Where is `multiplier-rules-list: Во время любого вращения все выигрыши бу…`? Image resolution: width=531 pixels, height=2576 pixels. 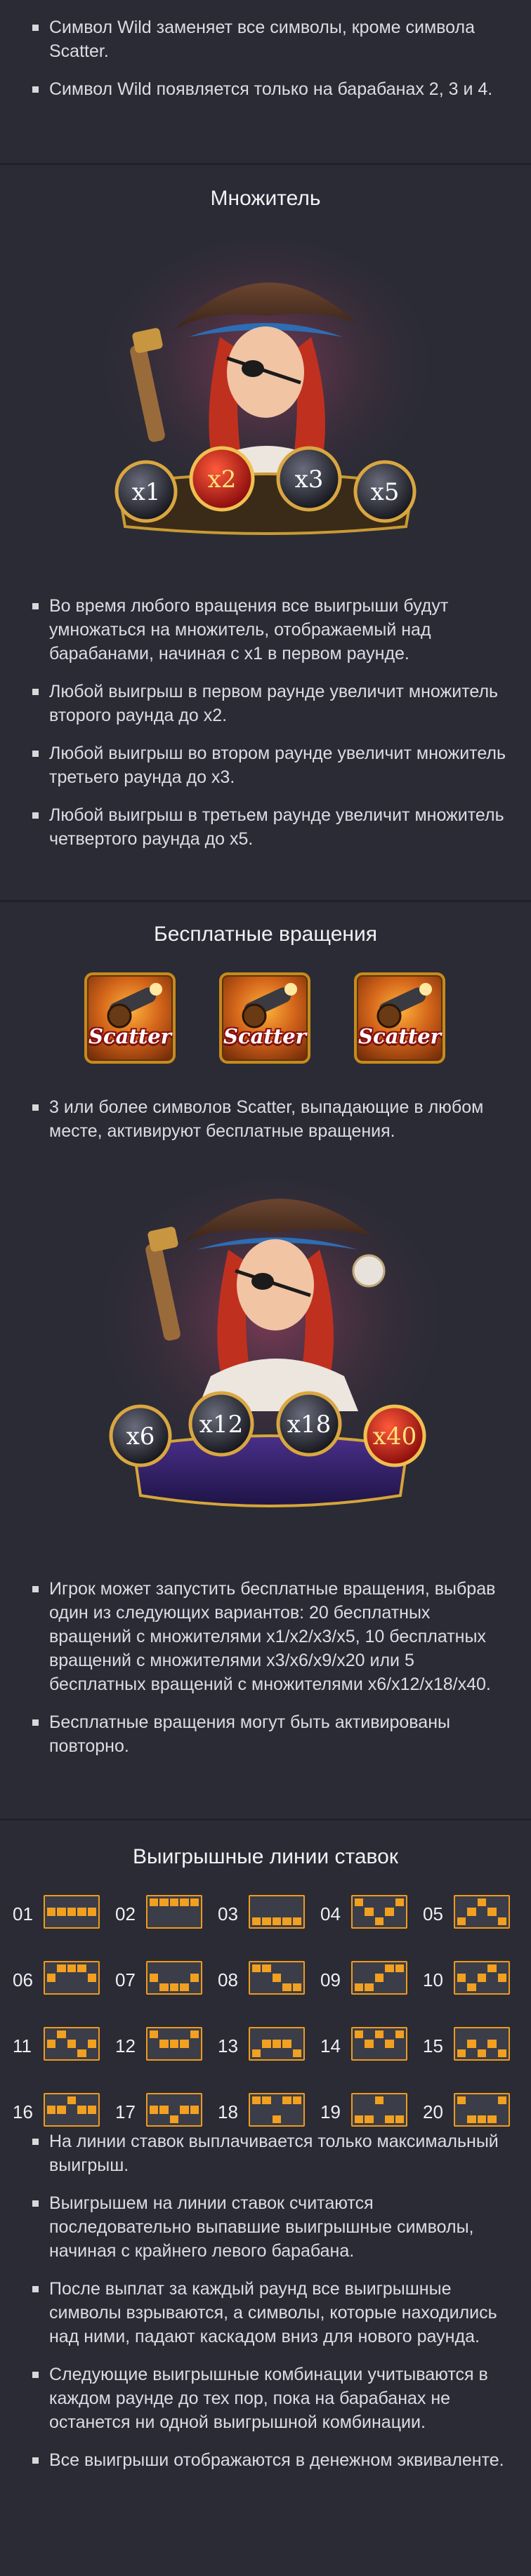 multiplier-rules-list: Во время любого вращения все выигрыши бу… is located at coordinates (265, 729).